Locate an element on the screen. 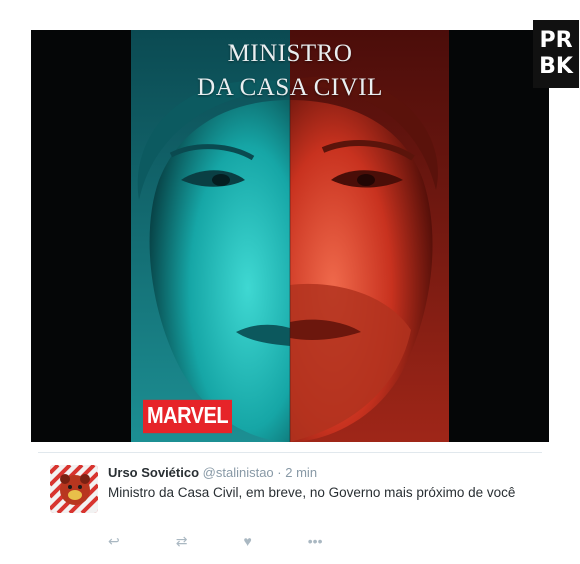 Image resolution: width=580 pixels, height=564 pixels. marvel-logo: MARVEL is located at coordinates (188, 416).